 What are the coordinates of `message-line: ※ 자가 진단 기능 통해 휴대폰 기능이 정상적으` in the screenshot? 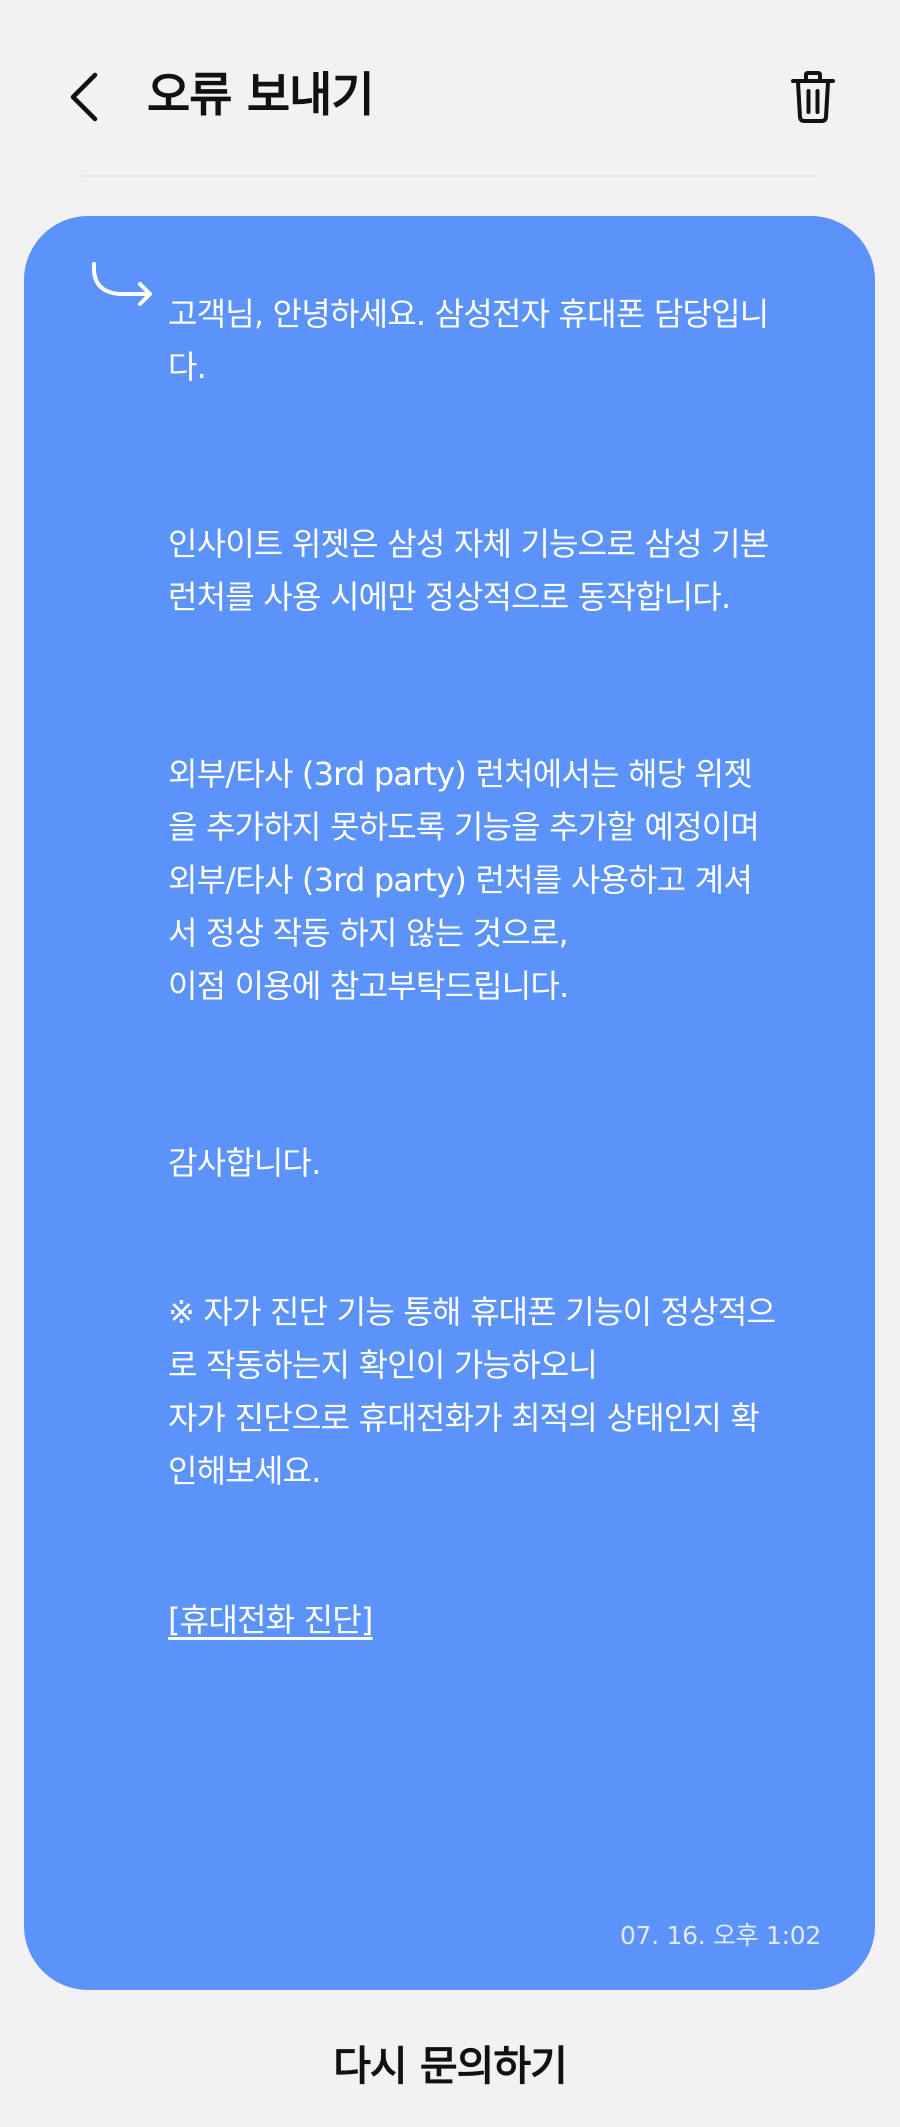 It's located at (472, 1312).